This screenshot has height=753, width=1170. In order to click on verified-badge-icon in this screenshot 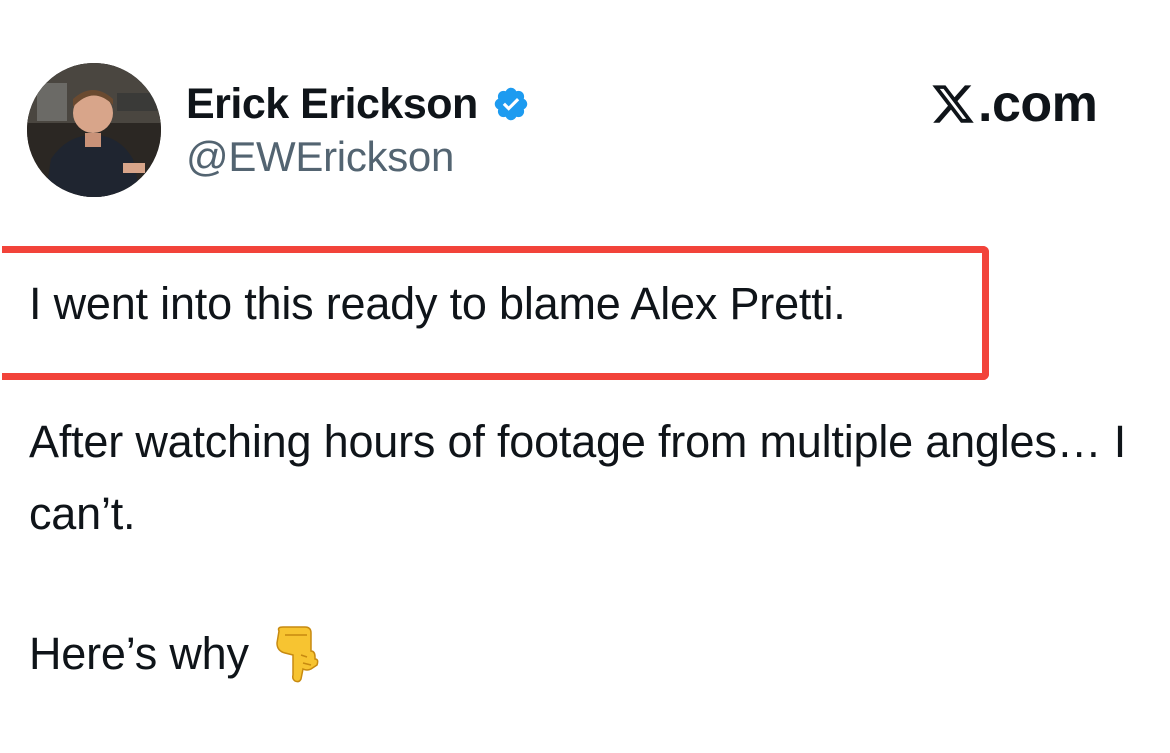, I will do `click(511, 104)`.